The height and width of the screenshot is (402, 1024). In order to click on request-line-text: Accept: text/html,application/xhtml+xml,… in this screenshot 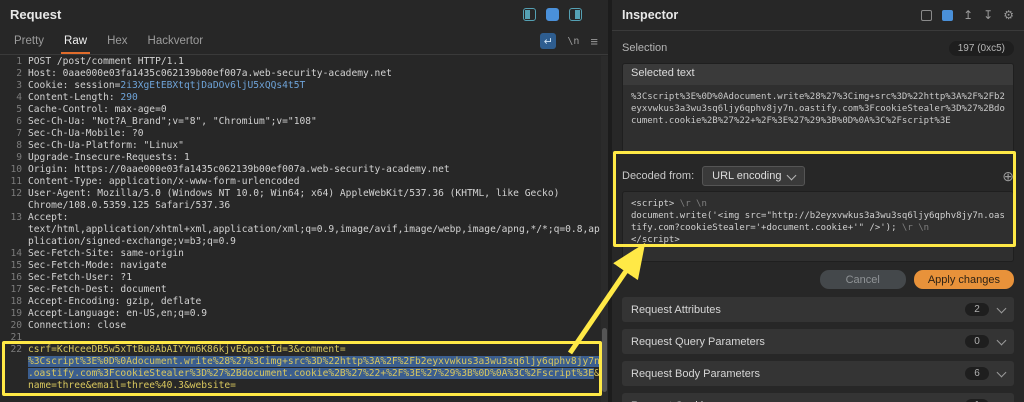, I will do `click(314, 229)`.